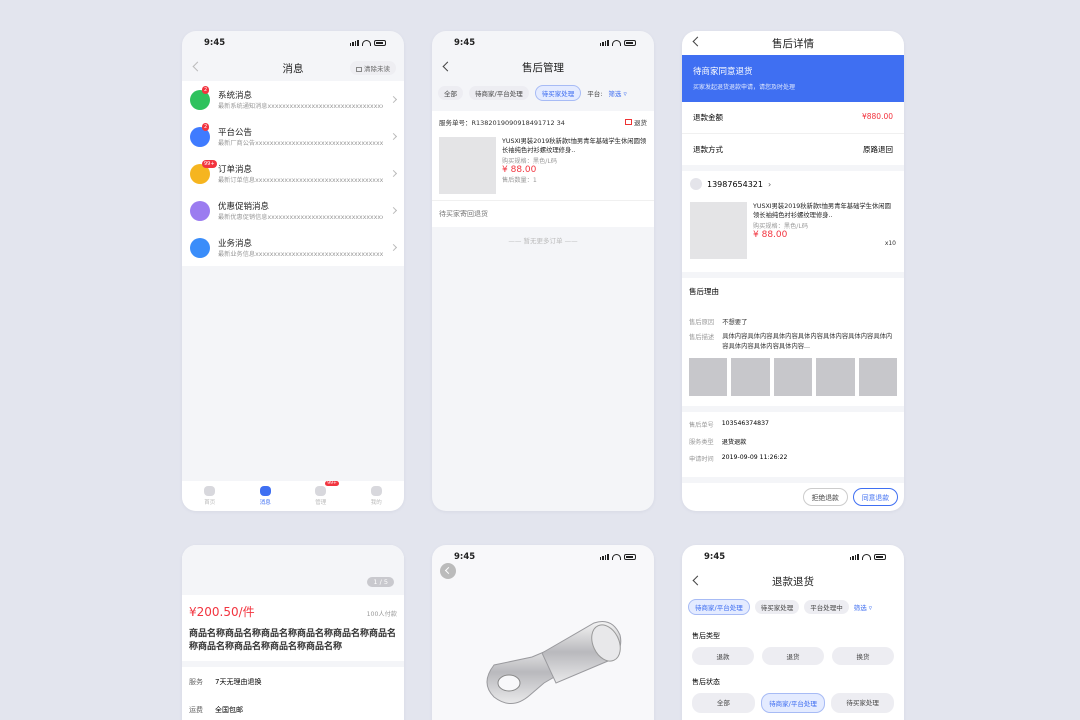 This screenshot has height=720, width=1080. I want to click on state-buyer: 待买家处理, so click(863, 703).